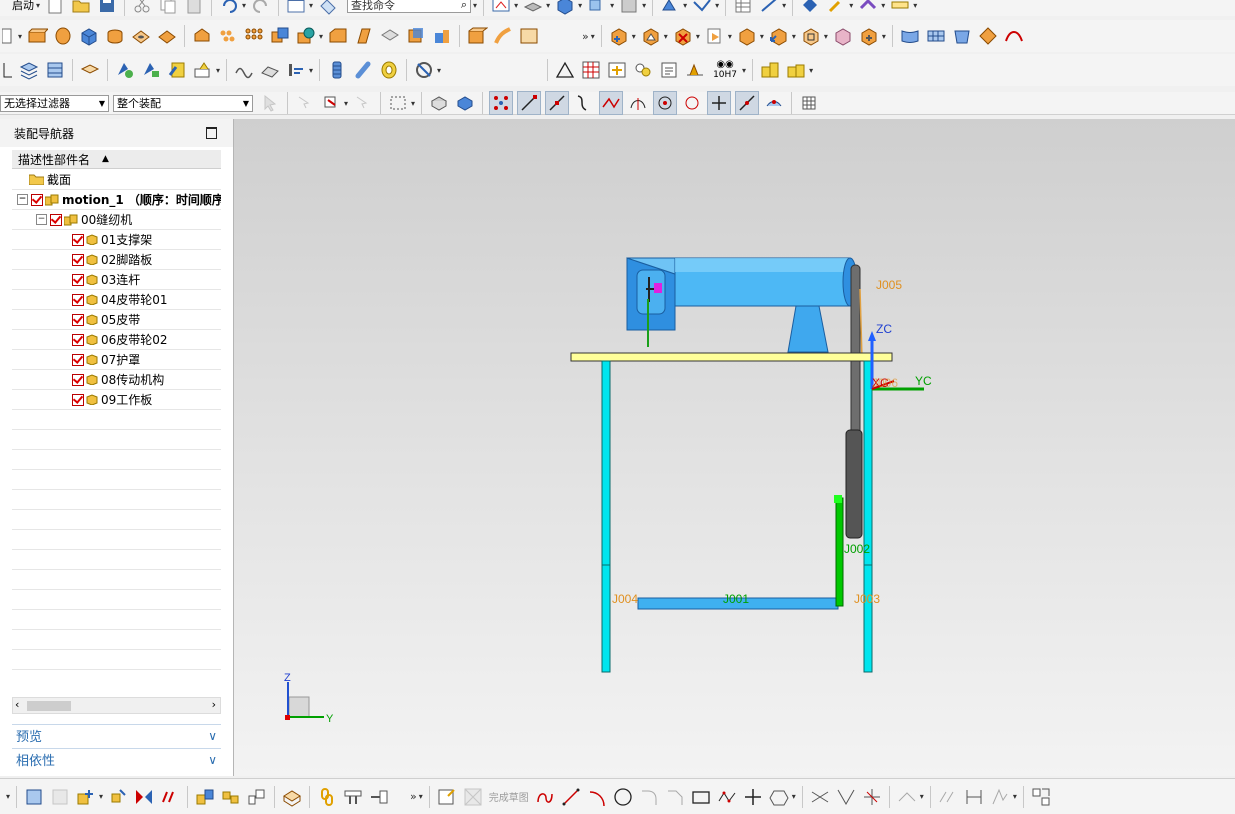  Describe the element at coordinates (125, 70) in the screenshot. I see `fastener-icon` at that location.